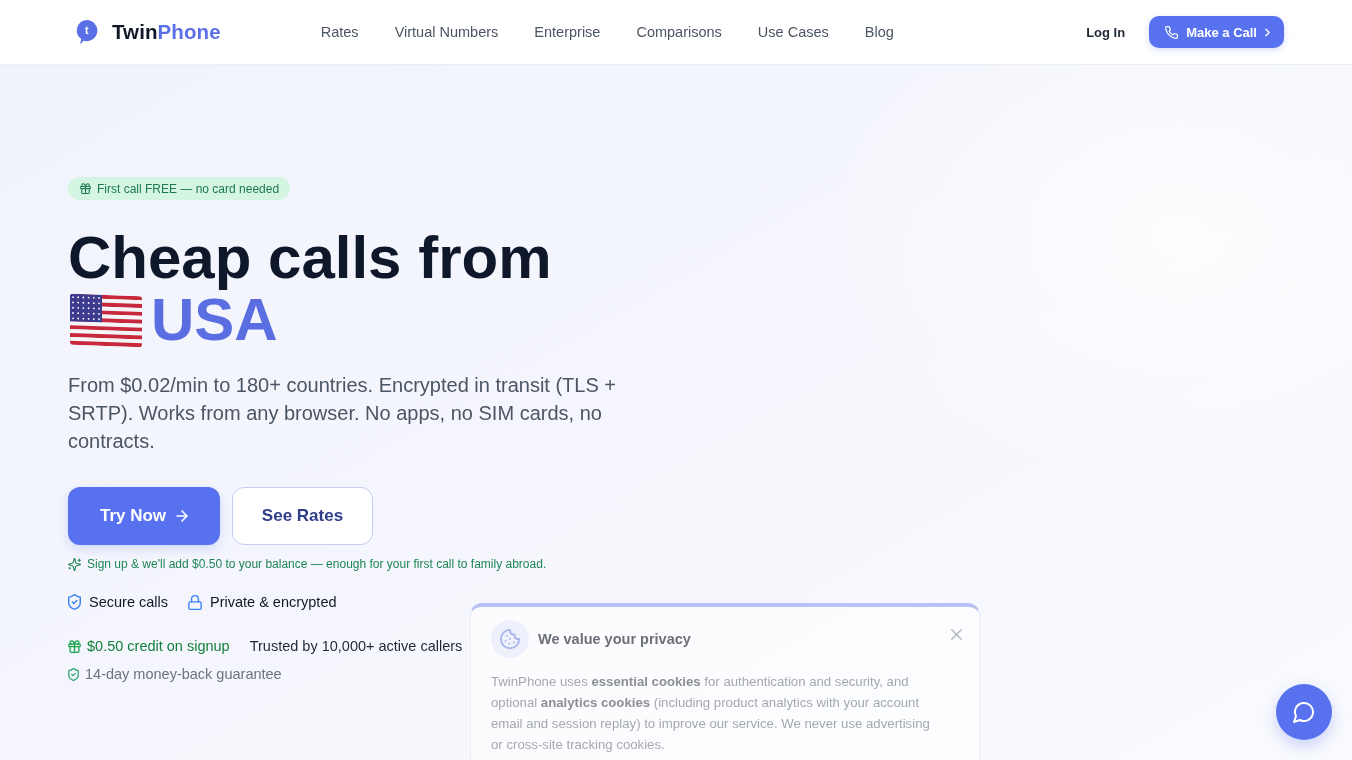  What do you see at coordinates (317, 564) in the screenshot?
I see `bonus-note: Sign up & we'll add $0.50 to your balance — enough for your first call to family abroad.` at bounding box center [317, 564].